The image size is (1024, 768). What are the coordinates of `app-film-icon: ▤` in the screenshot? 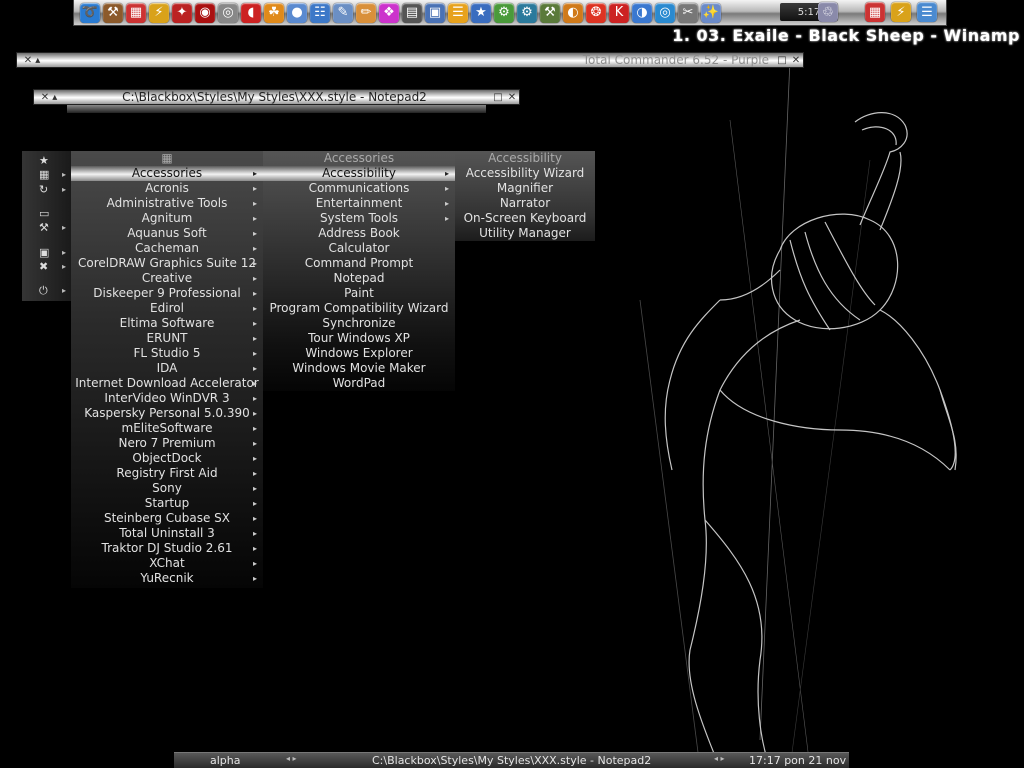 It's located at (412, 12).